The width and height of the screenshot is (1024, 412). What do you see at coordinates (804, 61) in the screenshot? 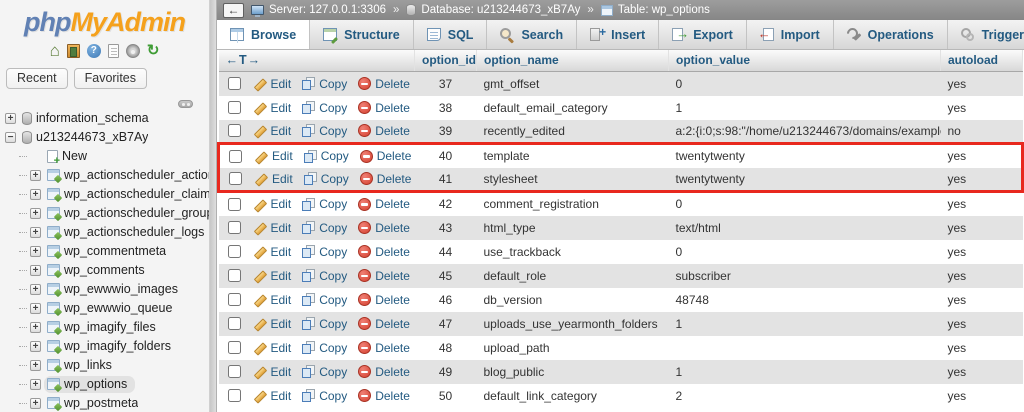
I see `column-header-option-value: option_value` at bounding box center [804, 61].